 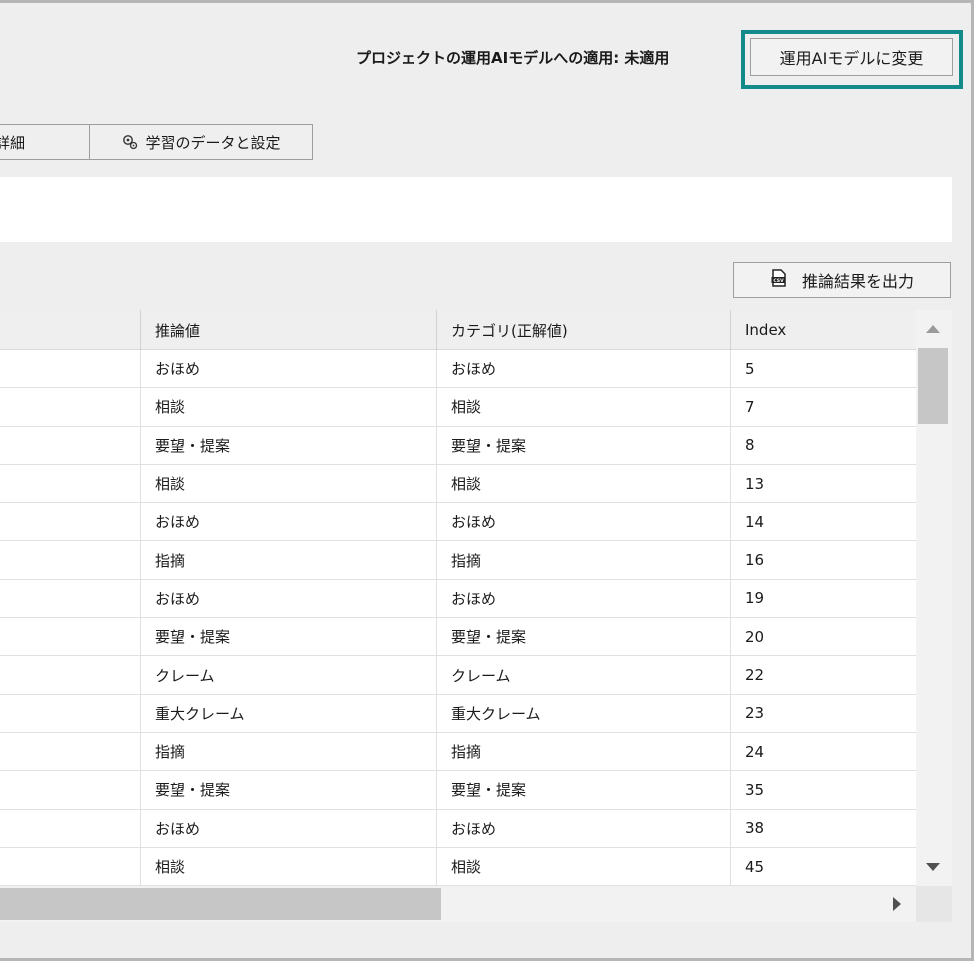 I want to click on table-header: 推論値 カテゴリ(正解値) Index, so click(x=458, y=330).